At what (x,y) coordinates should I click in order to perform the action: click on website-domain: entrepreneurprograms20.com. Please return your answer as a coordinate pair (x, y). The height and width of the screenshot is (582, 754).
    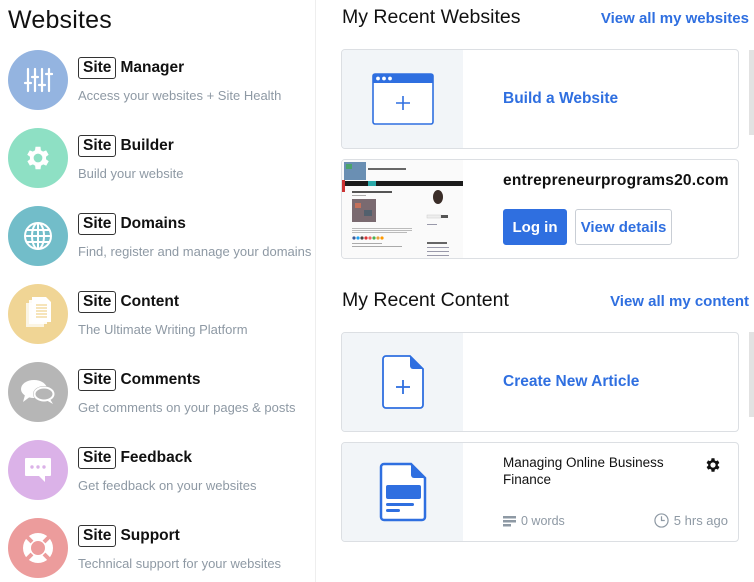
    Looking at the image, I should click on (616, 180).